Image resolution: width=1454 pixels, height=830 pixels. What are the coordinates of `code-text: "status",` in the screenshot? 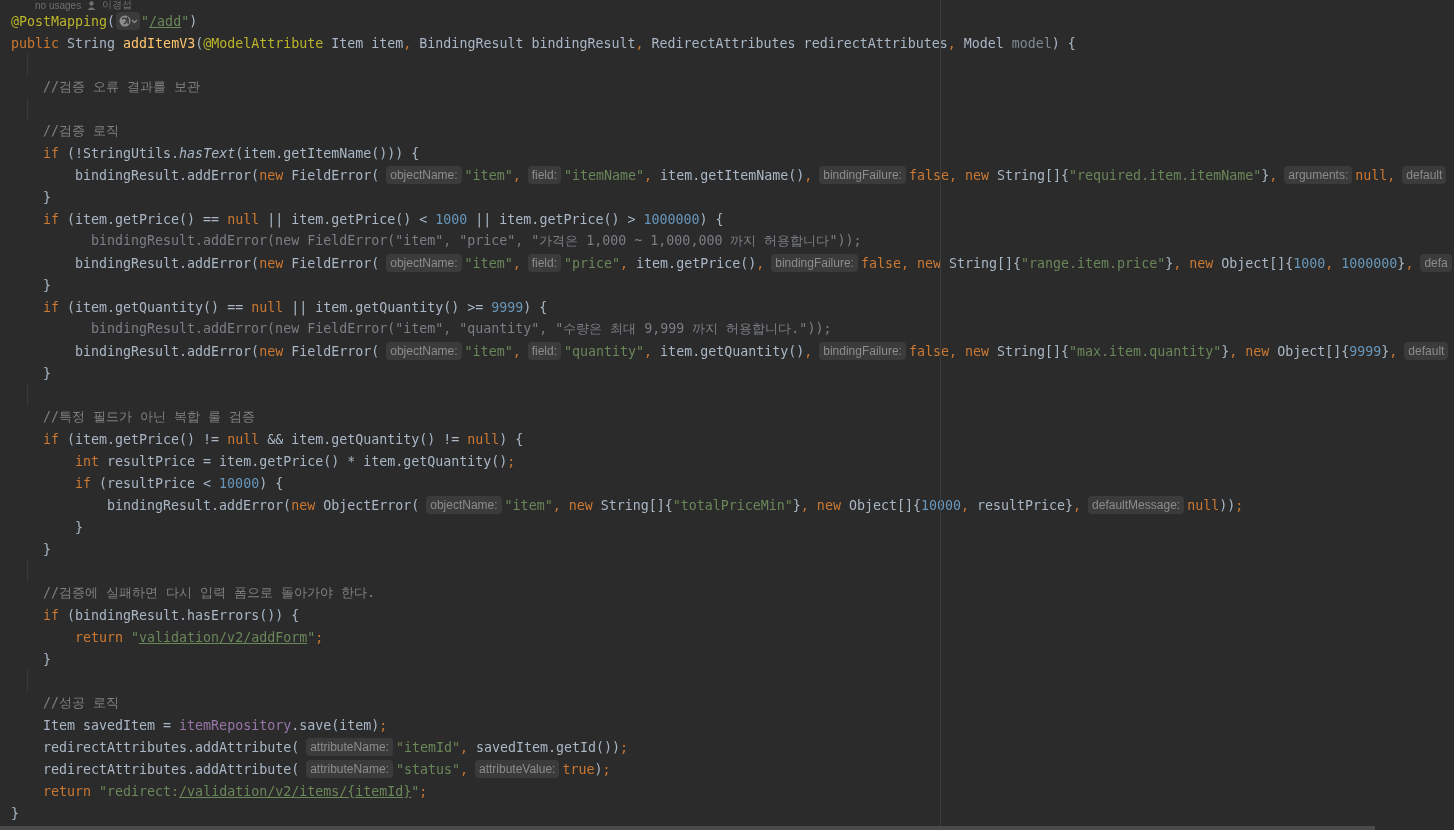 It's located at (431, 769).